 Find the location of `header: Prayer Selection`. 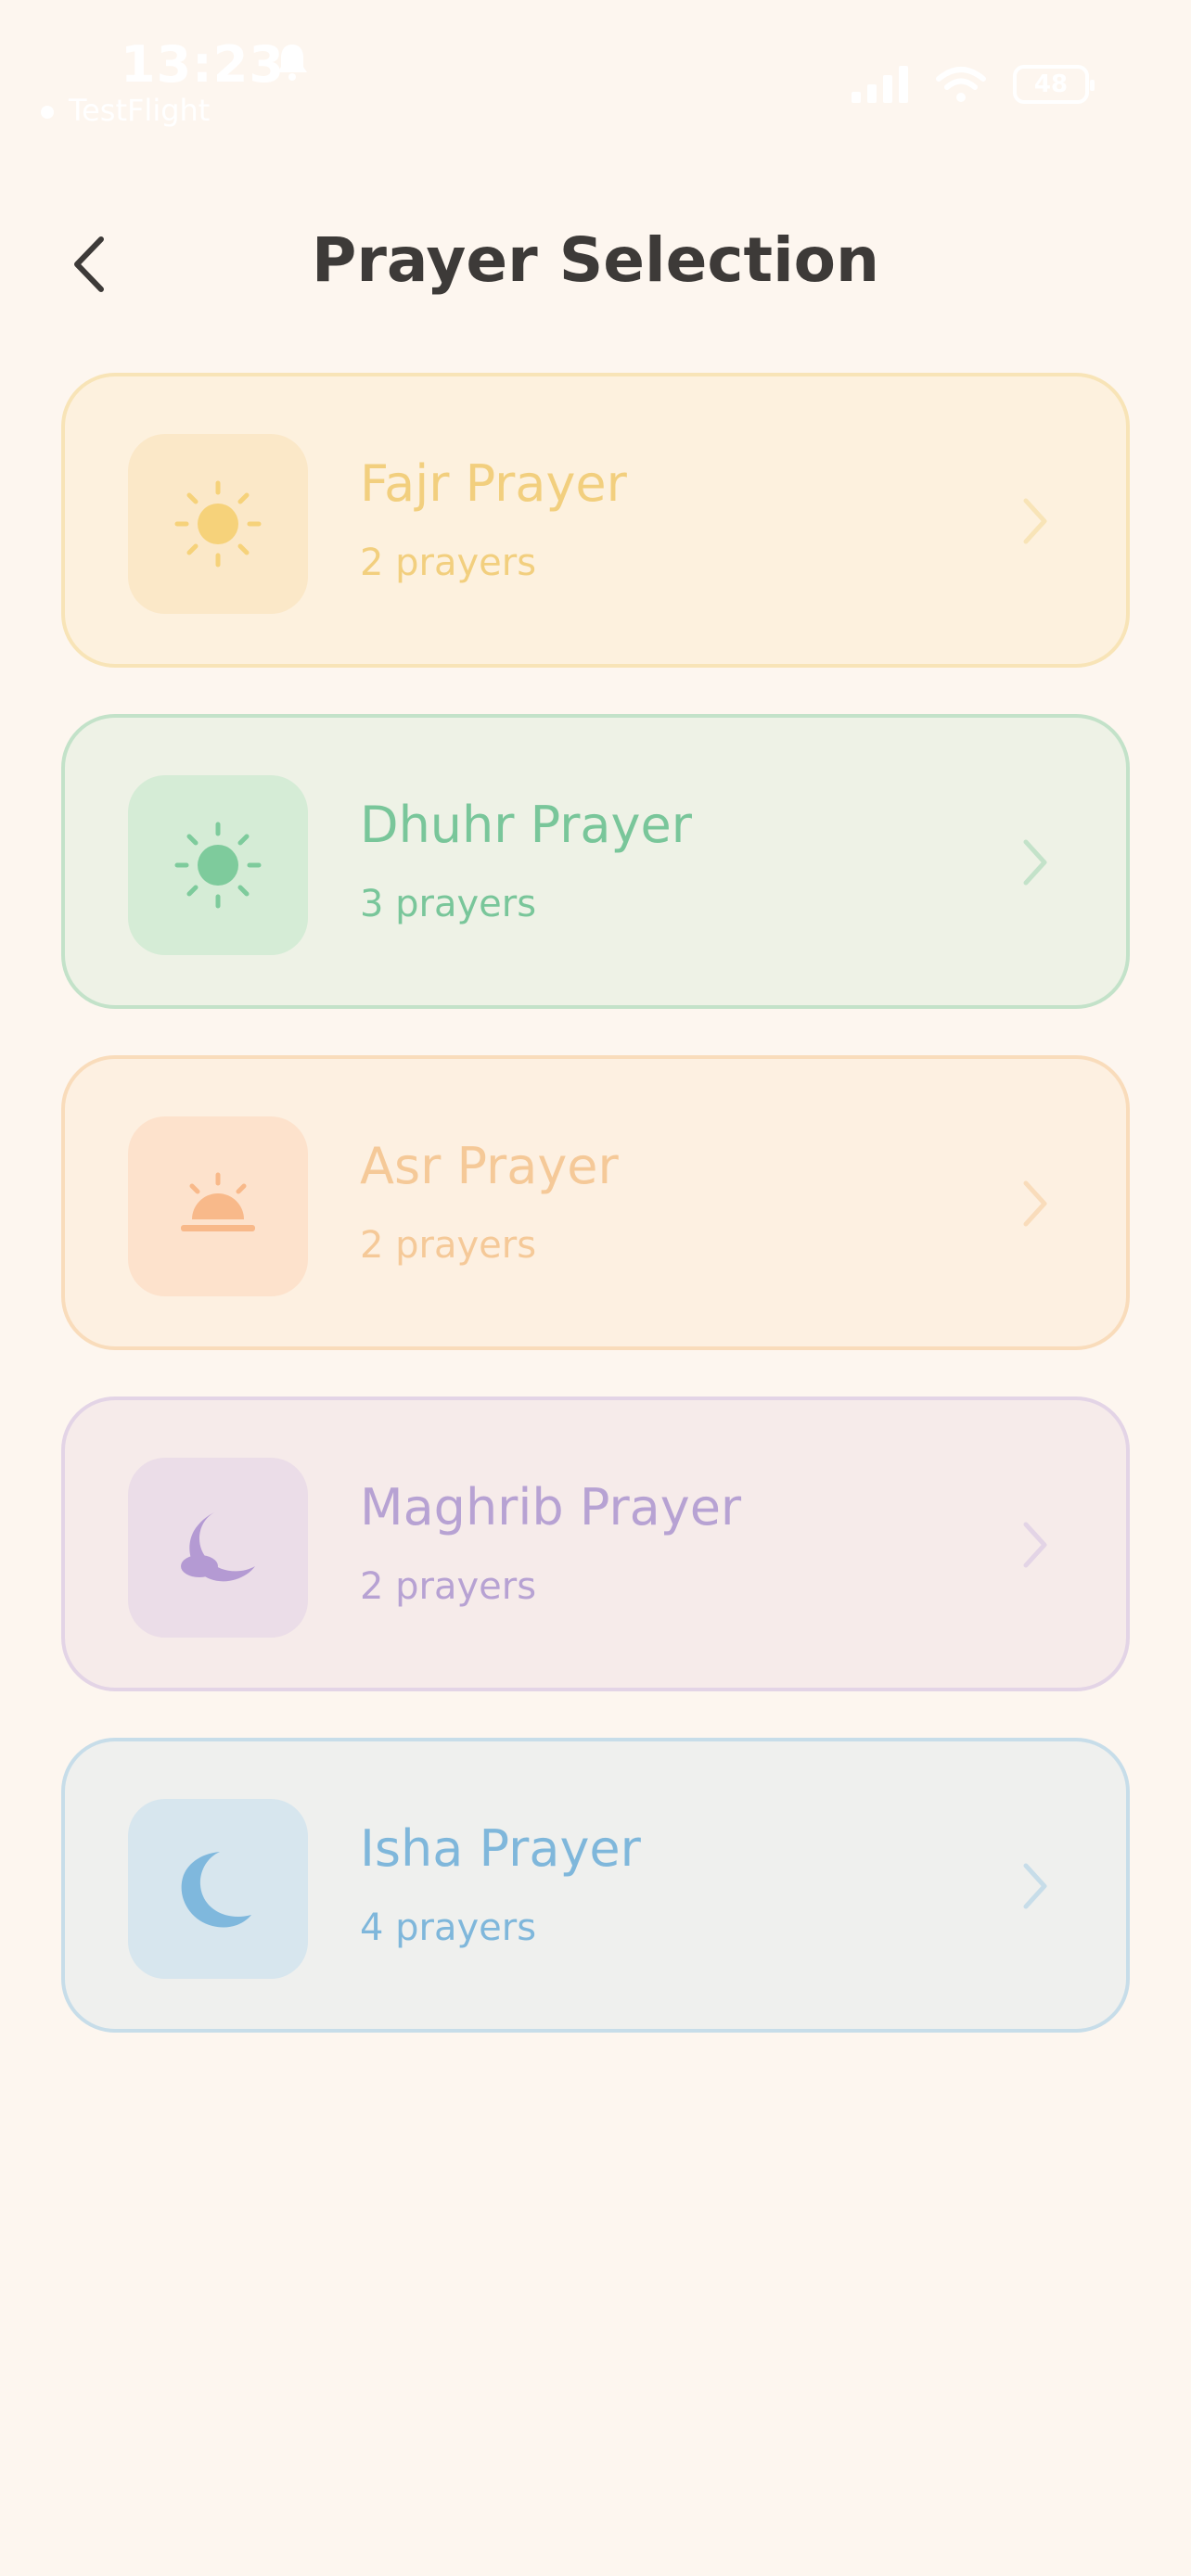

header: Prayer Selection is located at coordinates (595, 264).